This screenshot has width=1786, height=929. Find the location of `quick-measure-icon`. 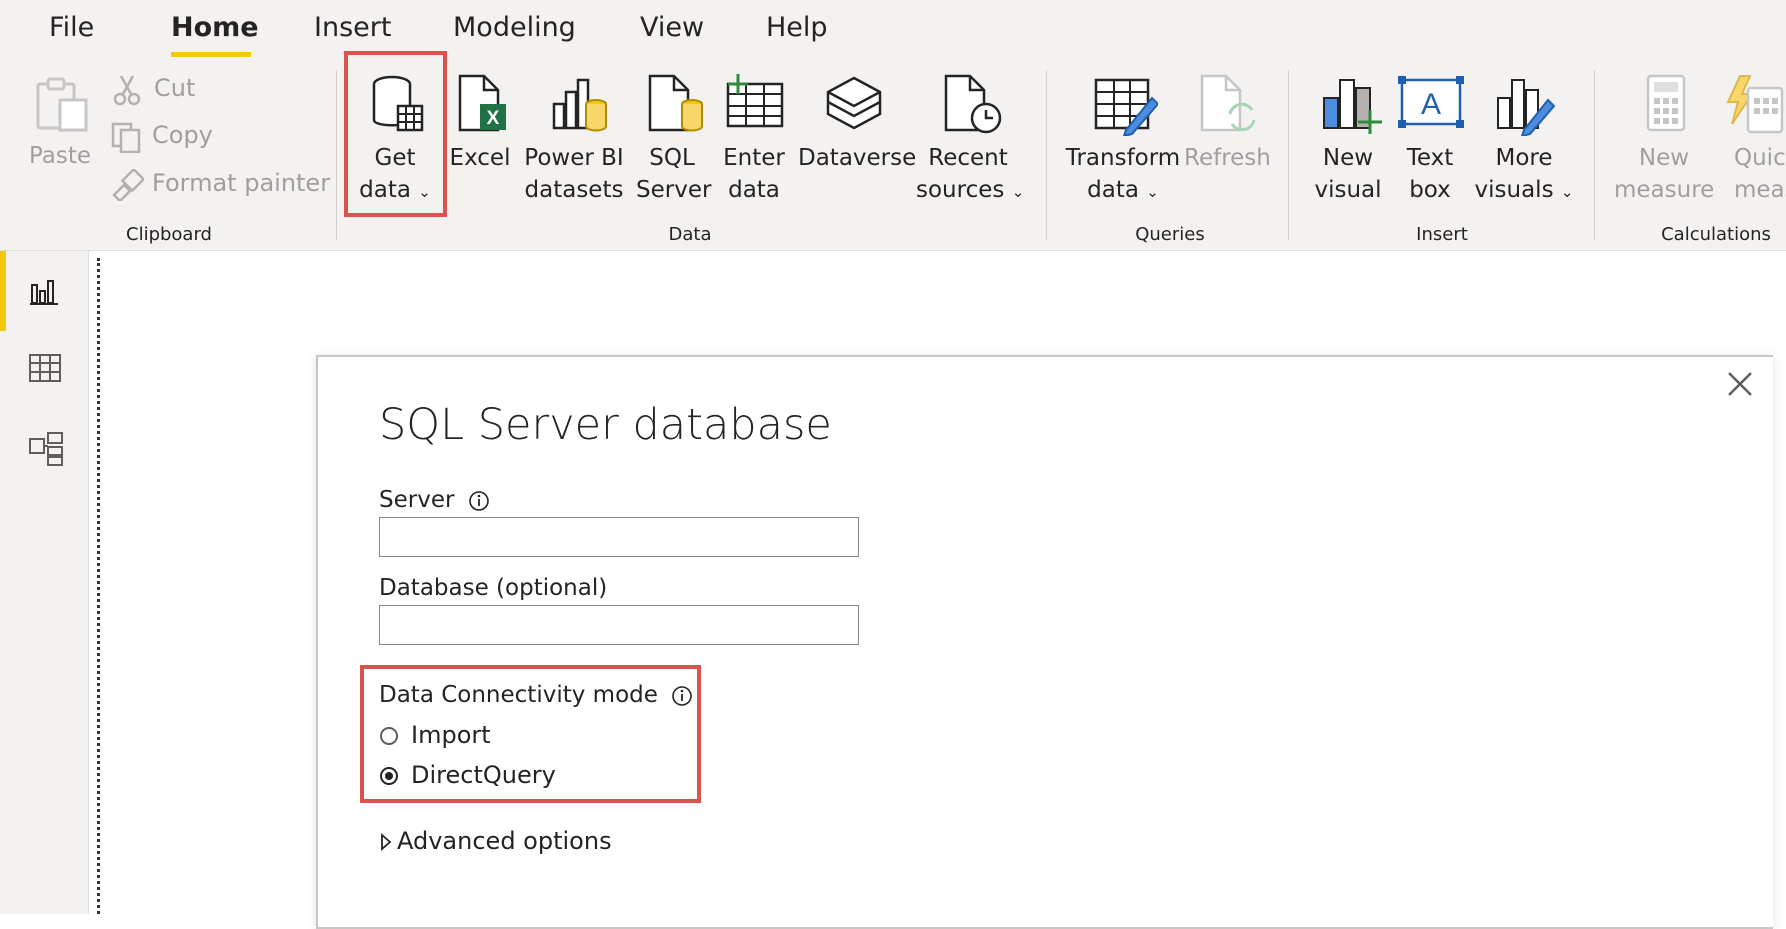

quick-measure-icon is located at coordinates (1755, 104).